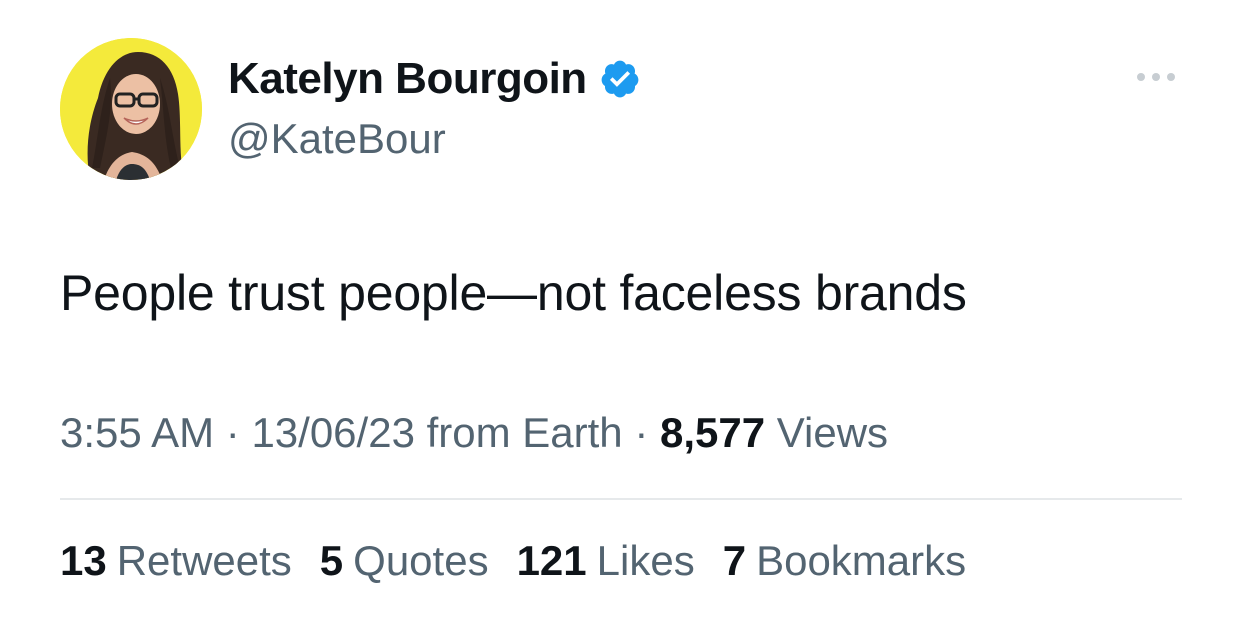 Image resolution: width=1242 pixels, height=624 pixels. I want to click on retweets-stat: 13 Retweets, so click(176, 561).